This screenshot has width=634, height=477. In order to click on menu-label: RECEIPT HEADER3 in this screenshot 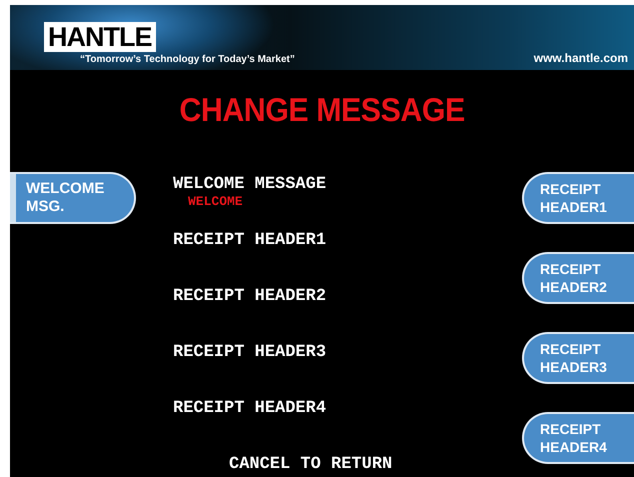, I will do `click(250, 353)`.